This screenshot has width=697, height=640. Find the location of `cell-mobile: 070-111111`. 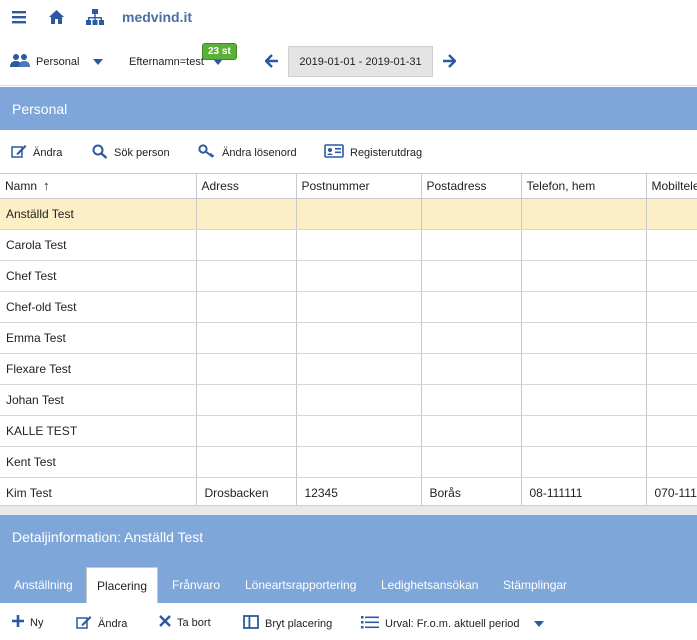

cell-mobile: 070-111111 is located at coordinates (671, 491).